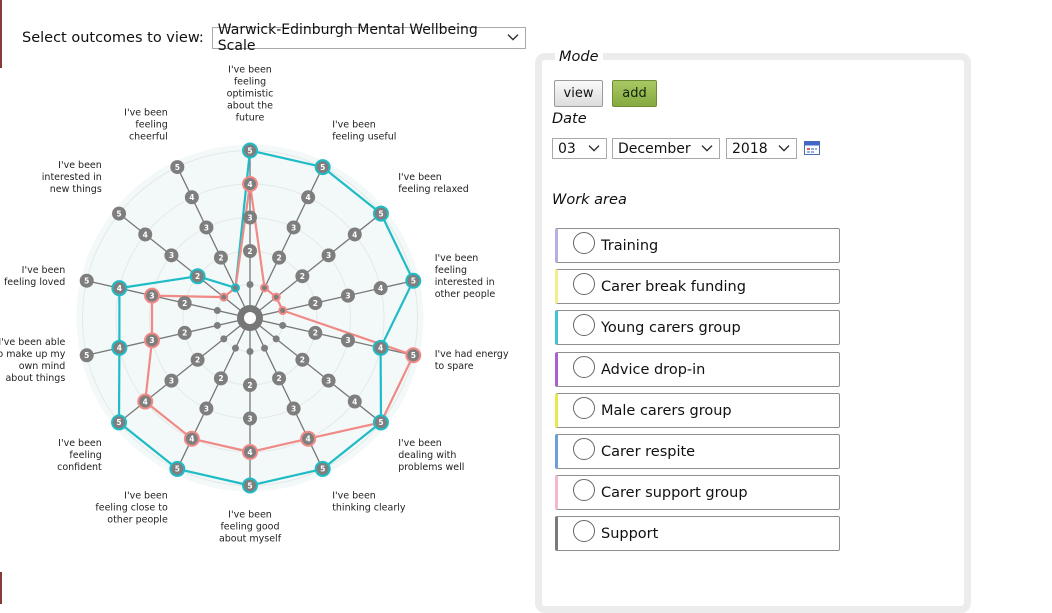 This screenshot has width=1052, height=613. I want to click on work-area-option: Carer support group, so click(697, 493).